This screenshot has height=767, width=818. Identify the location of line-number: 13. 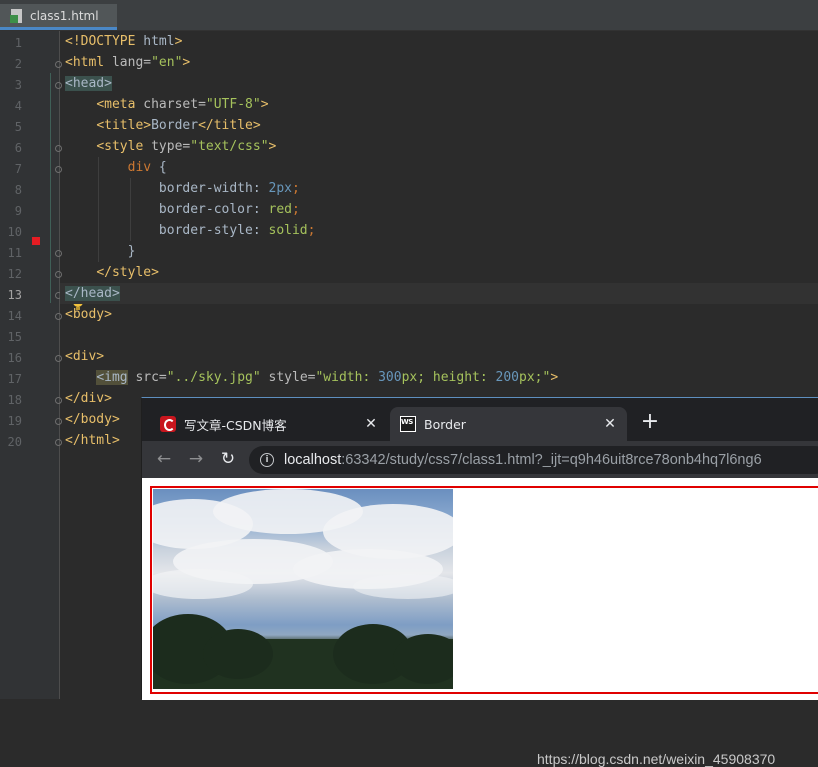
(14, 295).